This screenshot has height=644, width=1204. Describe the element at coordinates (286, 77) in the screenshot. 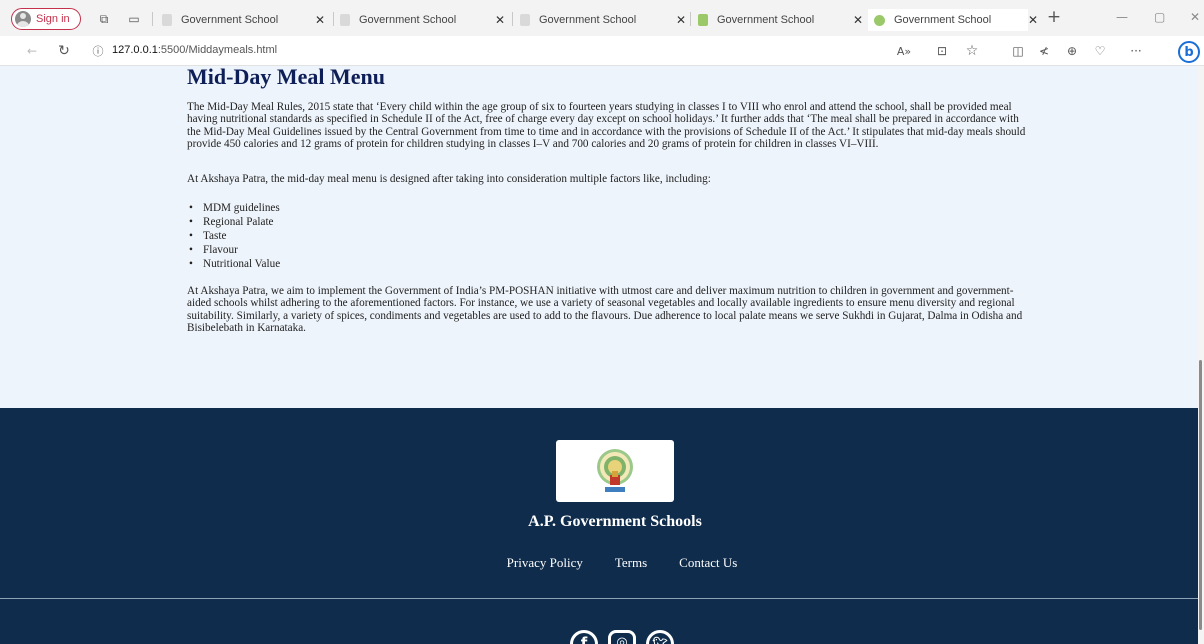

I see `page-title: Mid-Day Meal Menu` at that location.